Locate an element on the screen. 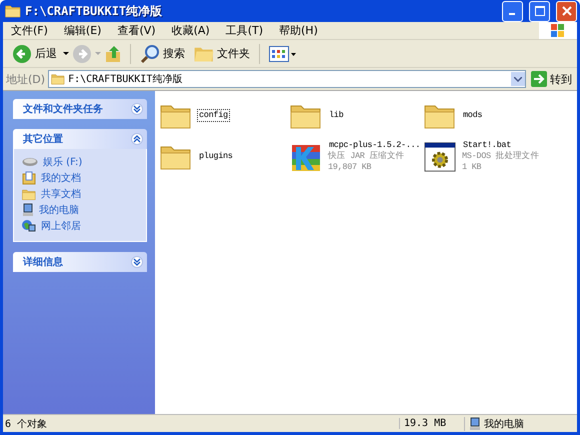 This screenshot has height=435, width=580. panel-header: 详细信息 is located at coordinates (80, 262).